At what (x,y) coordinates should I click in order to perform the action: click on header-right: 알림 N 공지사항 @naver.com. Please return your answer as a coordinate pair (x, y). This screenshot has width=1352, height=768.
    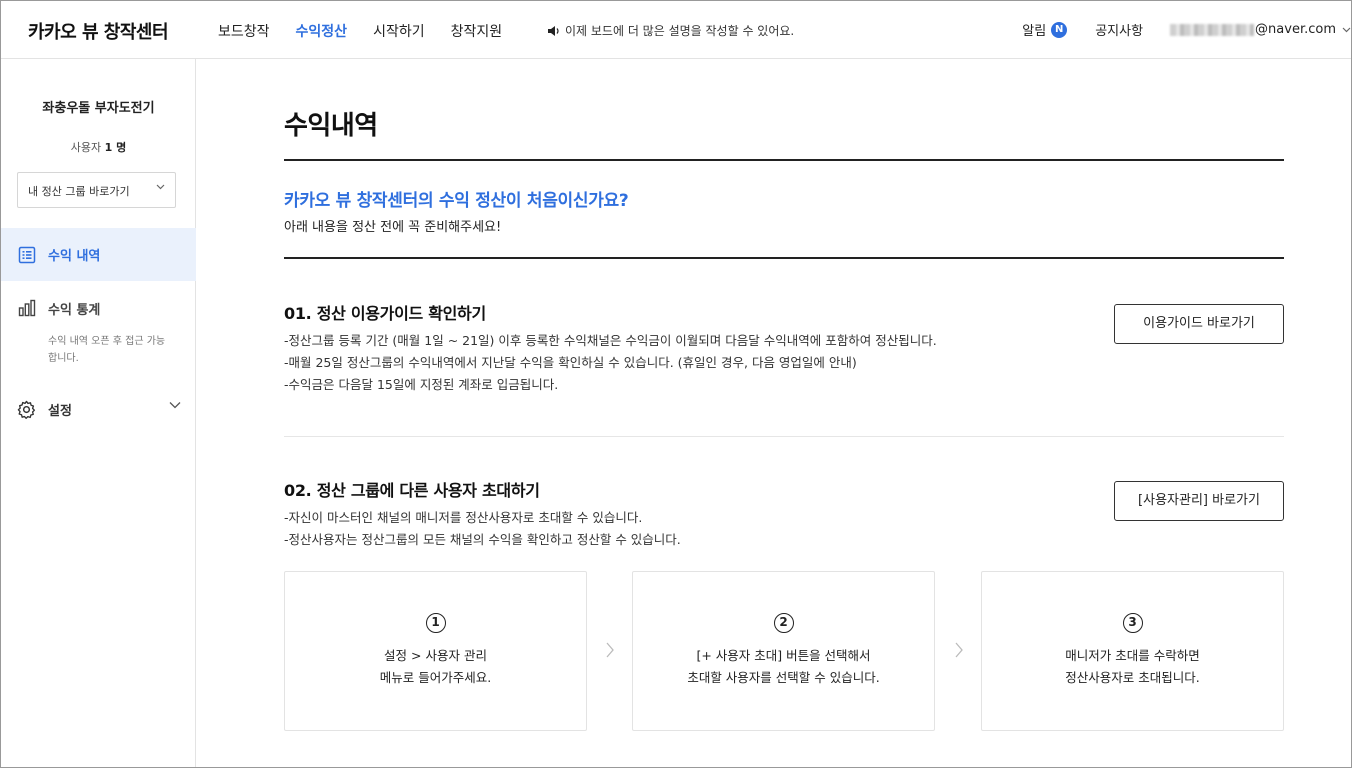
    Looking at the image, I should click on (1186, 29).